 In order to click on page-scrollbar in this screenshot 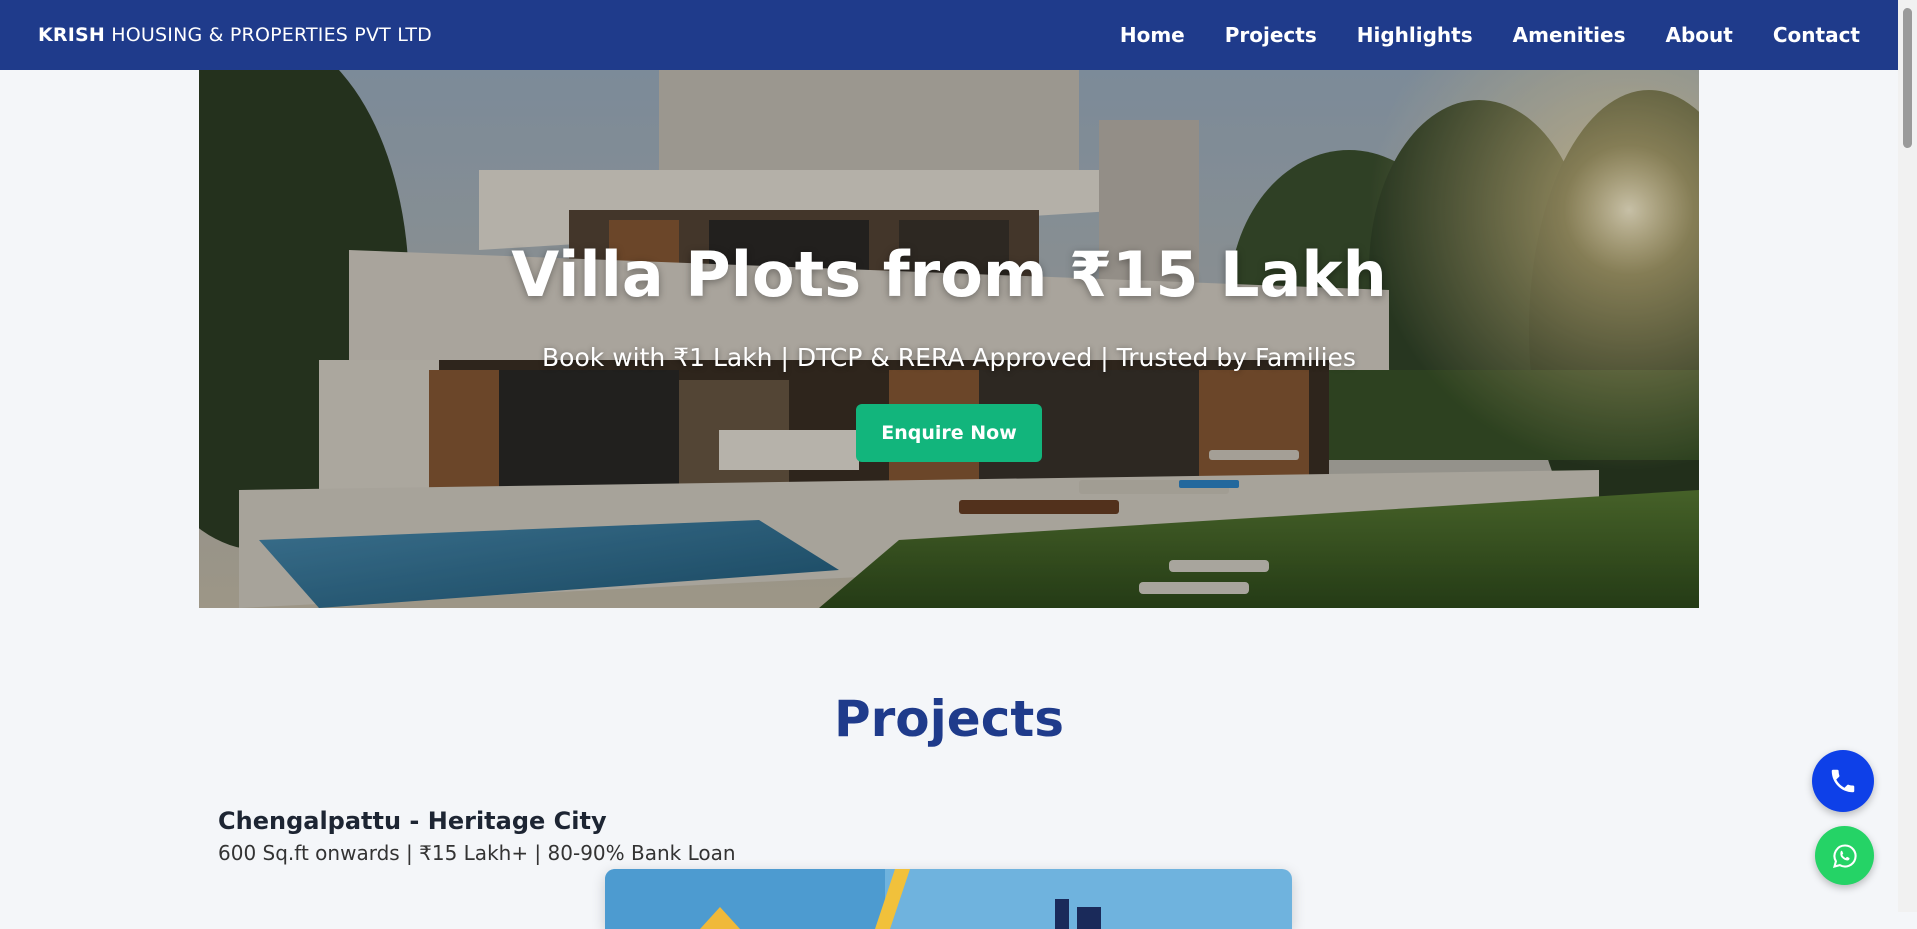, I will do `click(1907, 456)`.